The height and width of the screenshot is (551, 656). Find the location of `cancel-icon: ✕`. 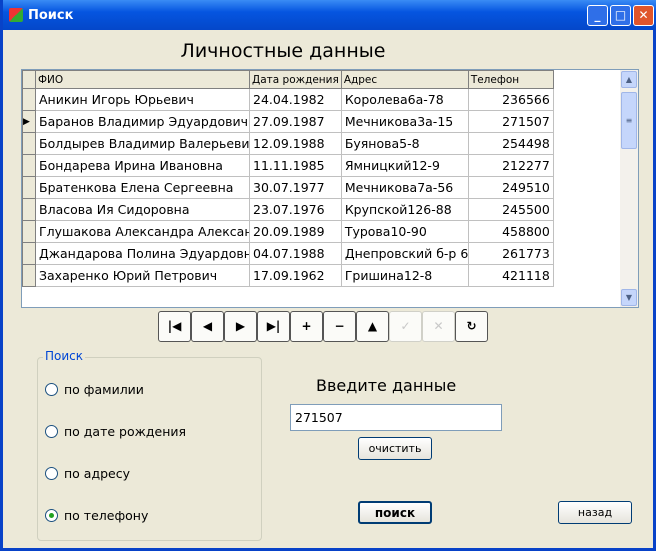

cancel-icon: ✕ is located at coordinates (438, 326).